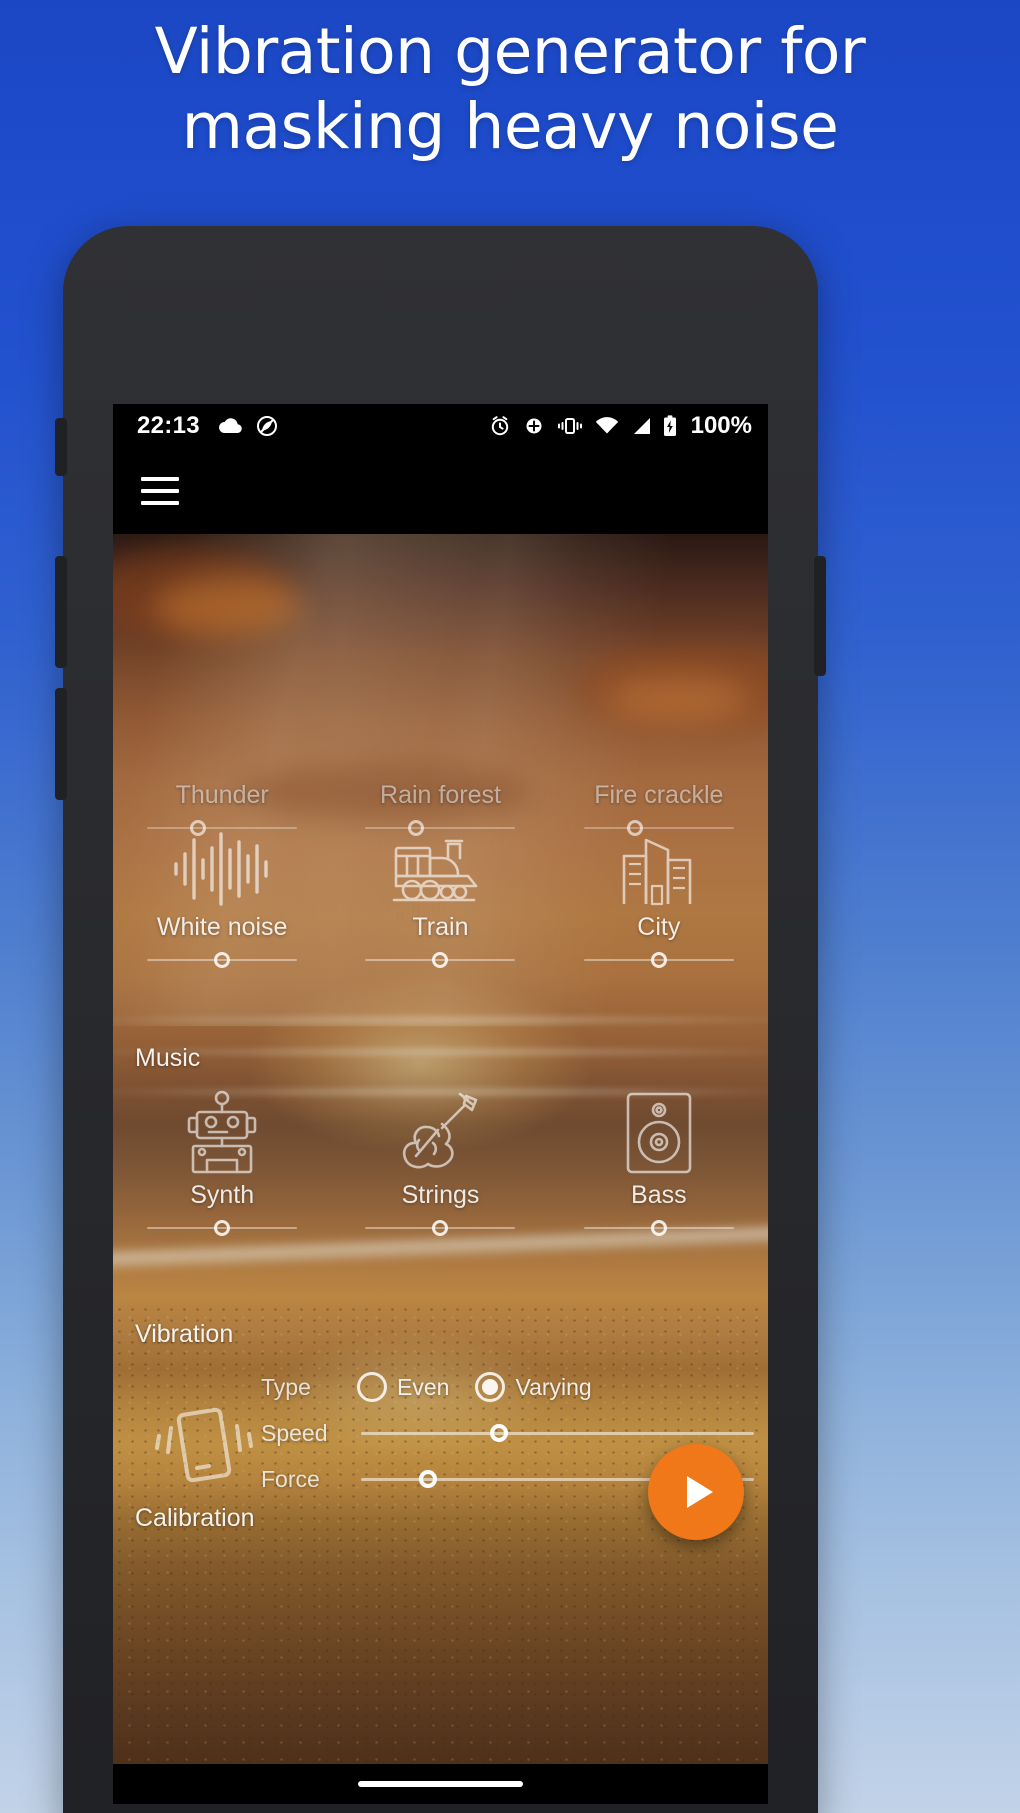 This screenshot has height=1813, width=1020. I want to click on radio-even, so click(372, 1387).